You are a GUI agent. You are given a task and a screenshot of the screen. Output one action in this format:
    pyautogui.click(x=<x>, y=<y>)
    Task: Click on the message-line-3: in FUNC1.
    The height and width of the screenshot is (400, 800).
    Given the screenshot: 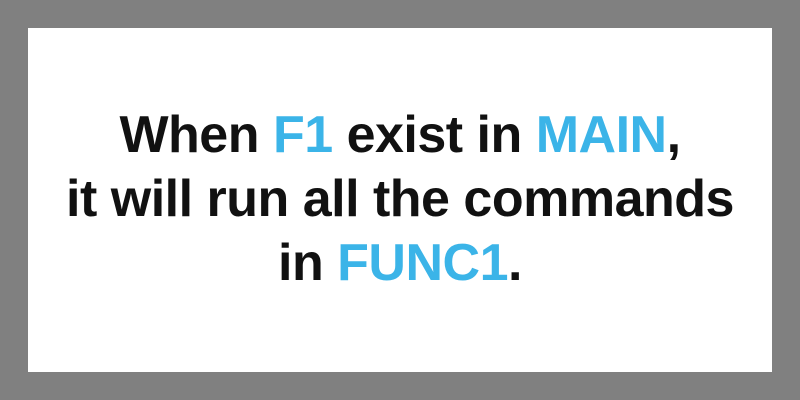 What is the action you would take?
    pyautogui.click(x=400, y=263)
    